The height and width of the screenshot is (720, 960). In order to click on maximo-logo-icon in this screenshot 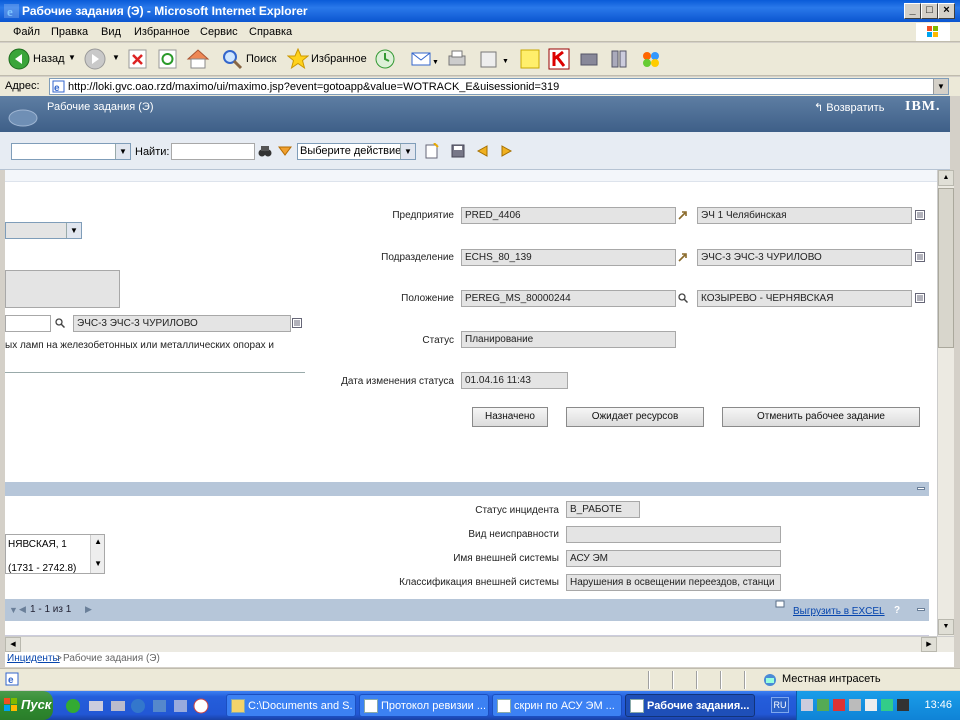, I will do `click(23, 118)`.